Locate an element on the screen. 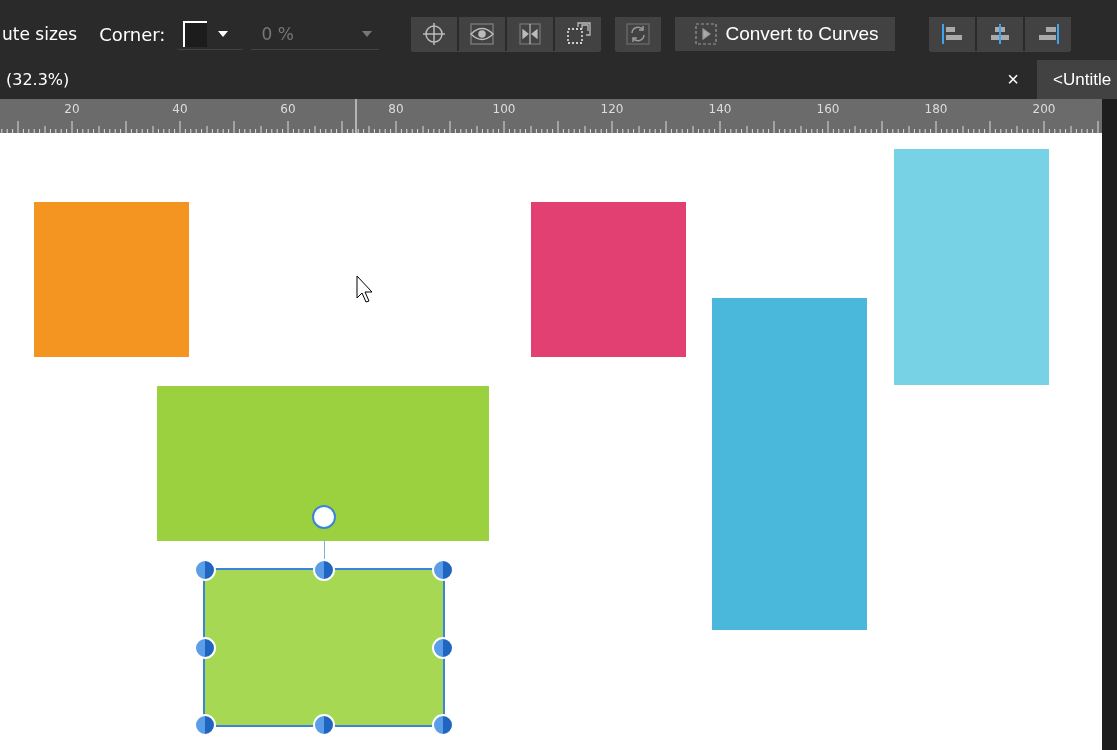  ruler-label: 60 is located at coordinates (288, 109).